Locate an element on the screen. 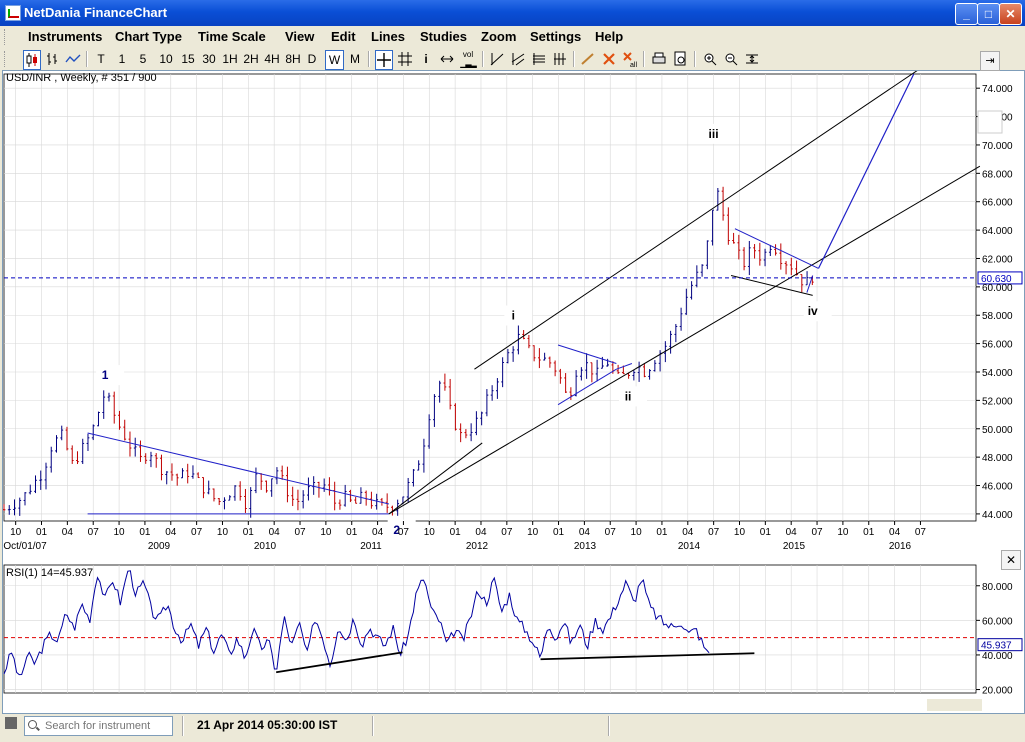 This screenshot has height=742, width=1025. price-tick-label: 46.000 is located at coordinates (997, 487).